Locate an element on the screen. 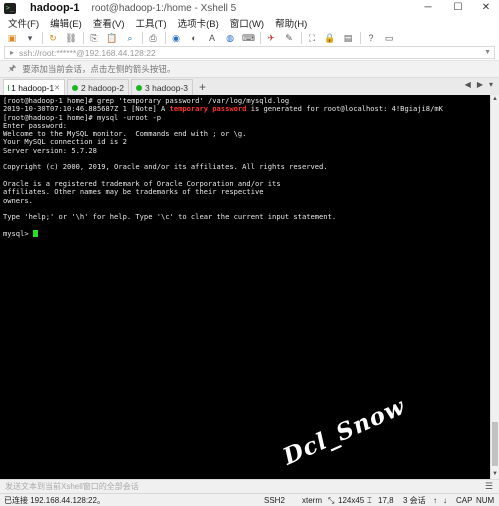  open-session-icon: ▾ is located at coordinates (30, 38).